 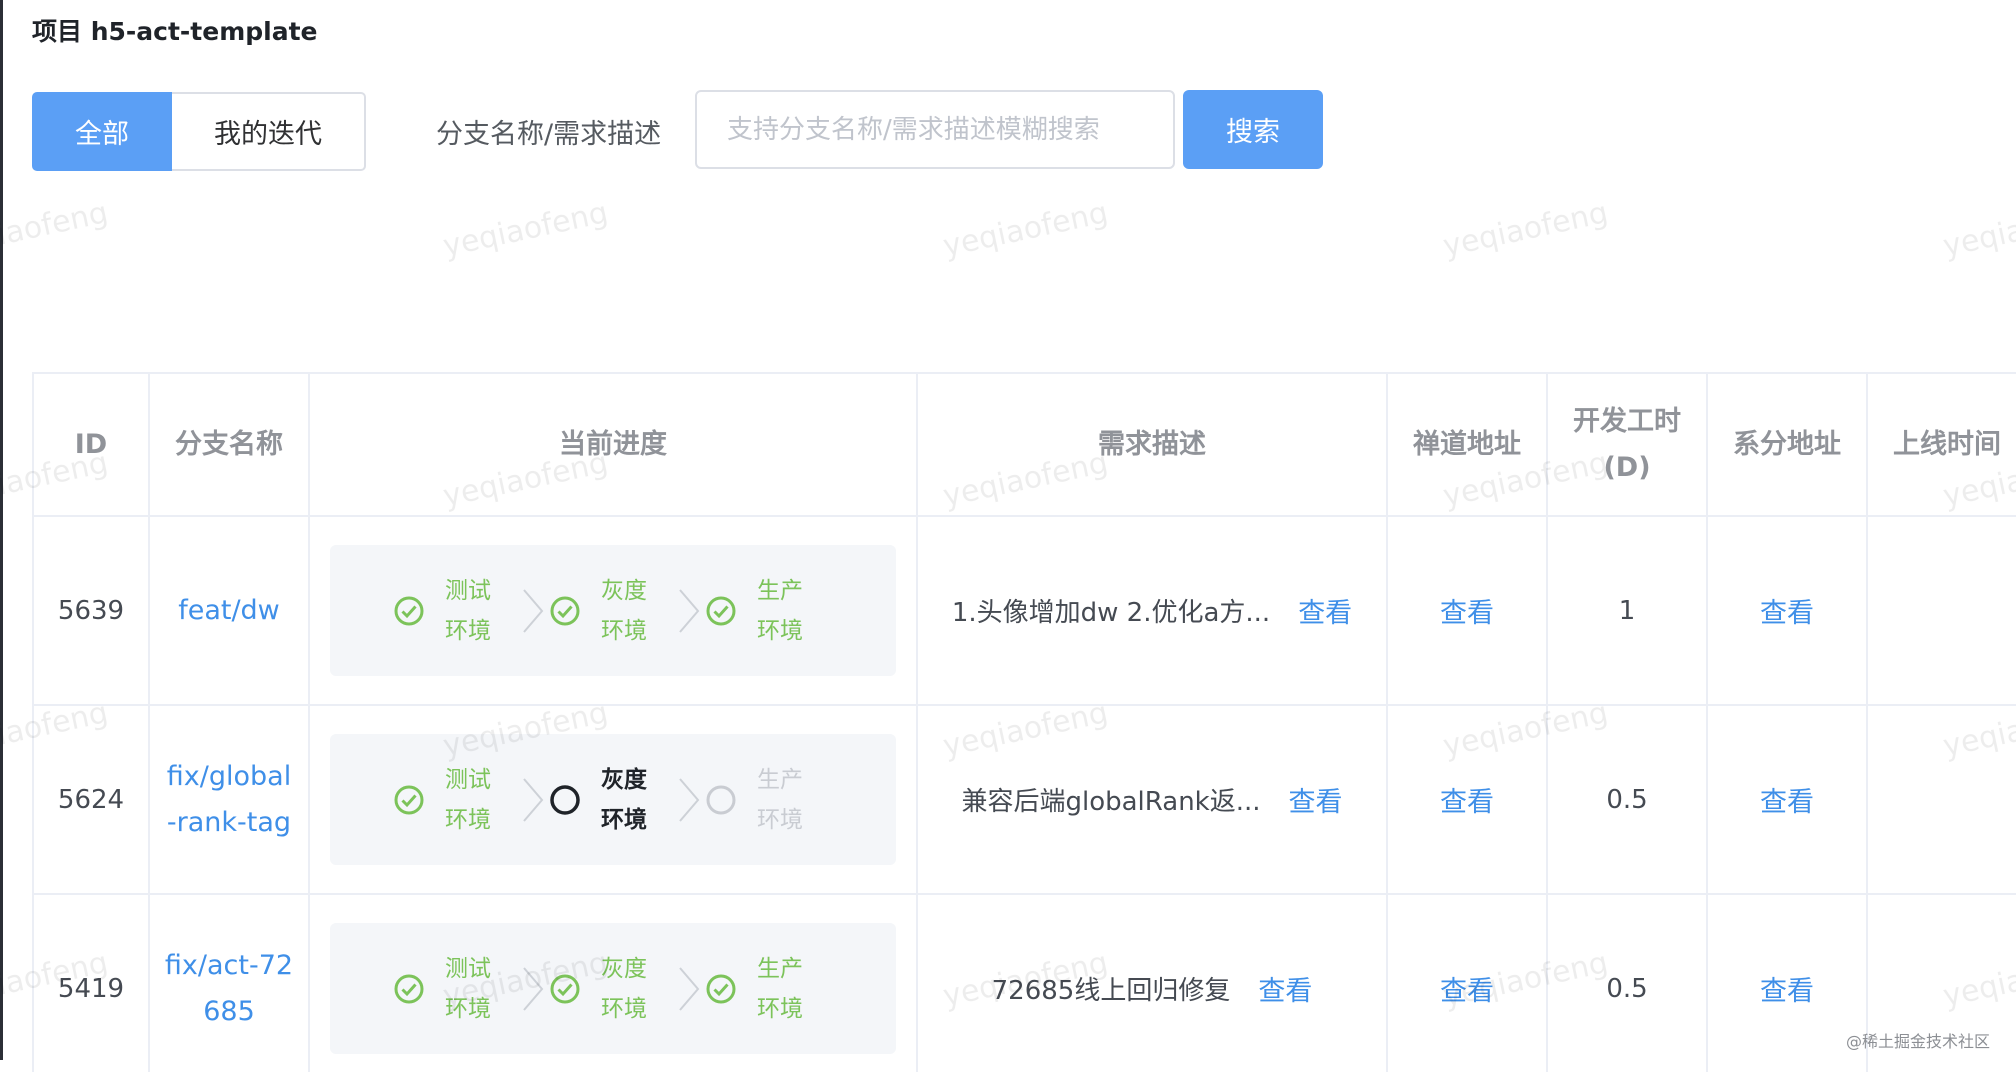 What do you see at coordinates (1627, 982) in the screenshot?
I see `cell-dev-hours: 0.5` at bounding box center [1627, 982].